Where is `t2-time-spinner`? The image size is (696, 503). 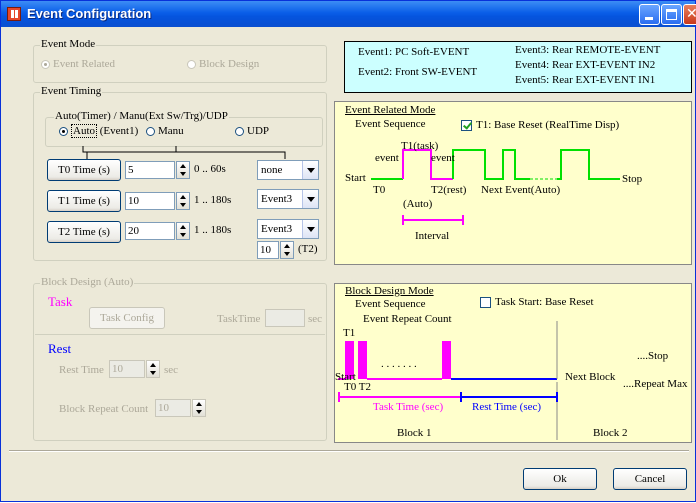 t2-time-spinner is located at coordinates (183, 231).